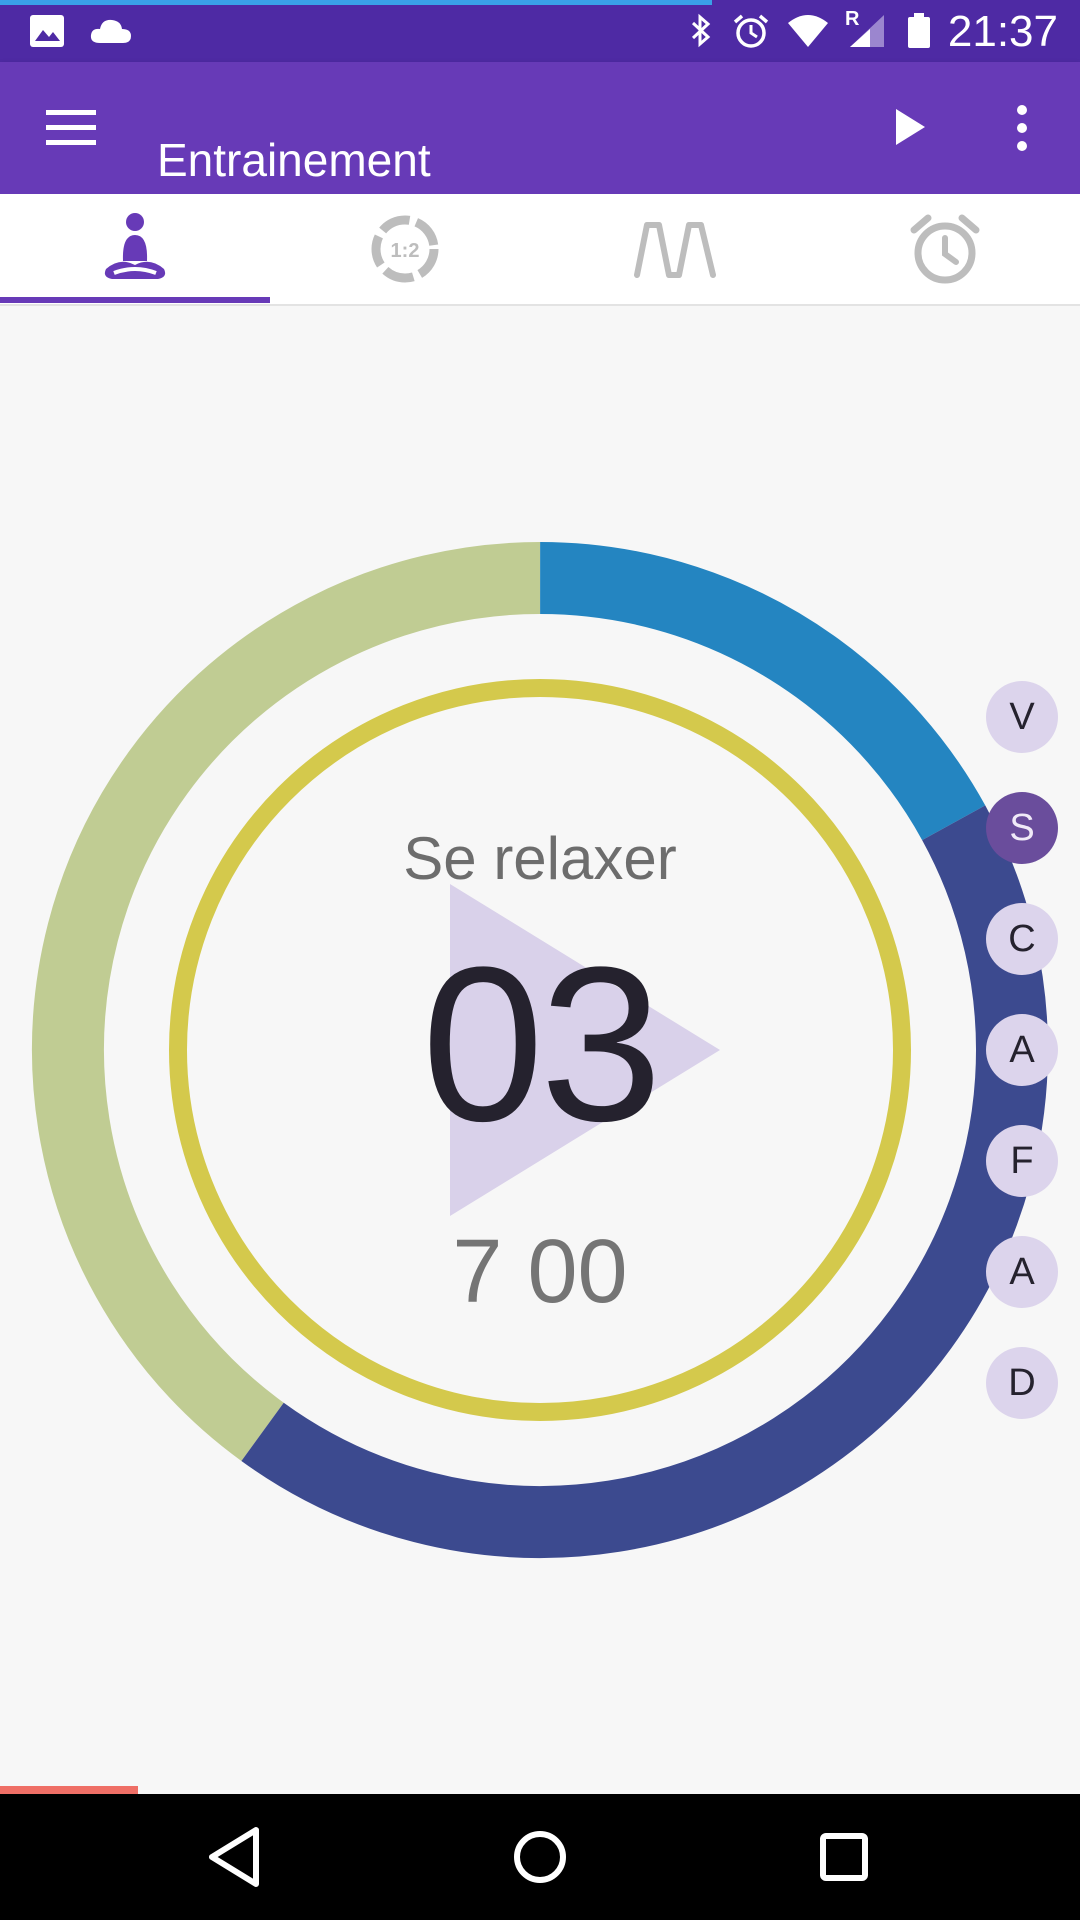 Image resolution: width=1080 pixels, height=1920 pixels. What do you see at coordinates (1022, 717) in the screenshot?
I see `bubble-v: V` at bounding box center [1022, 717].